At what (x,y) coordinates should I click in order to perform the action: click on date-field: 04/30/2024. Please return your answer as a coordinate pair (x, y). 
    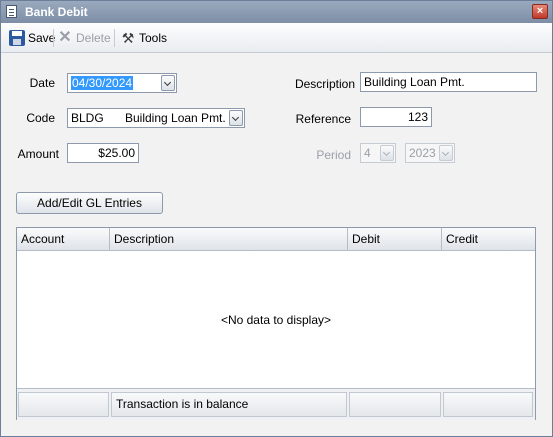
    Looking at the image, I should click on (122, 83).